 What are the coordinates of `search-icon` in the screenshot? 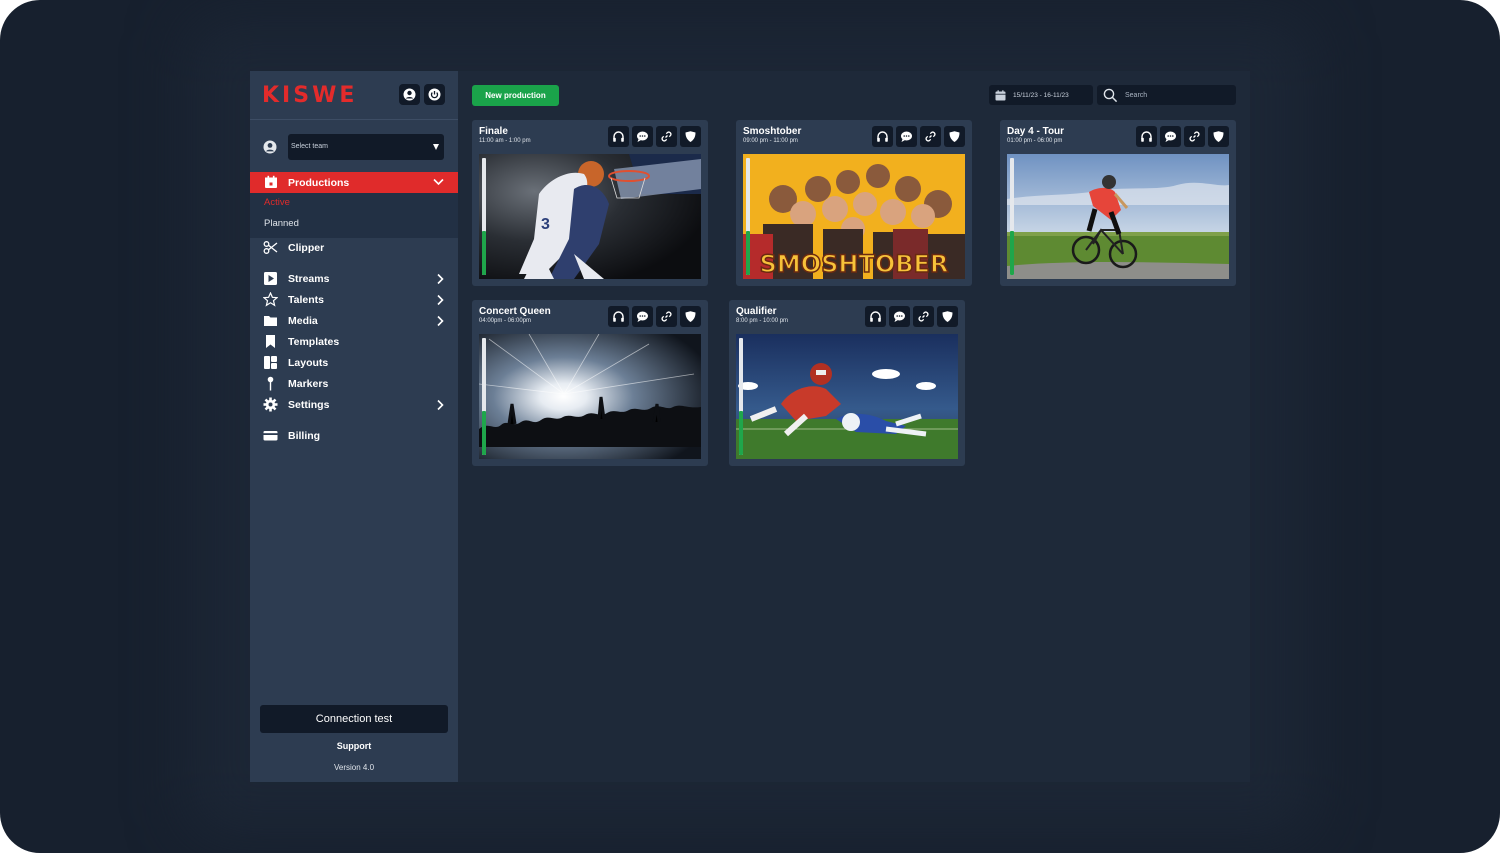 It's located at (1110, 95).